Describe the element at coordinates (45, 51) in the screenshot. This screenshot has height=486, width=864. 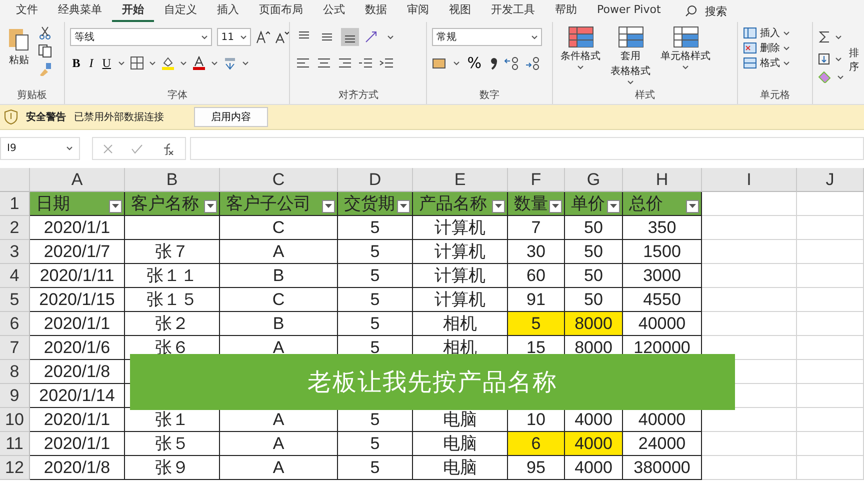
I see `copy-icon` at that location.